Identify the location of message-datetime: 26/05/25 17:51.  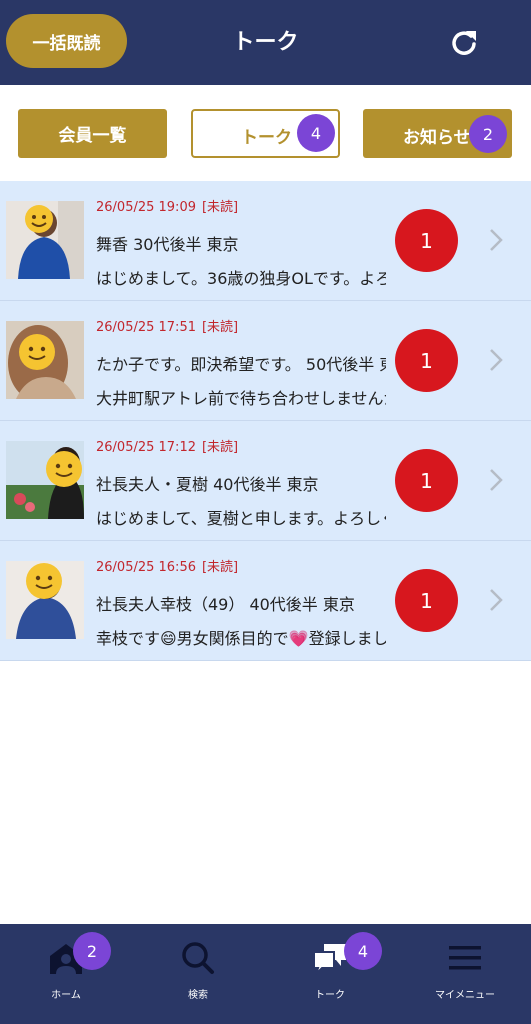
(146, 327).